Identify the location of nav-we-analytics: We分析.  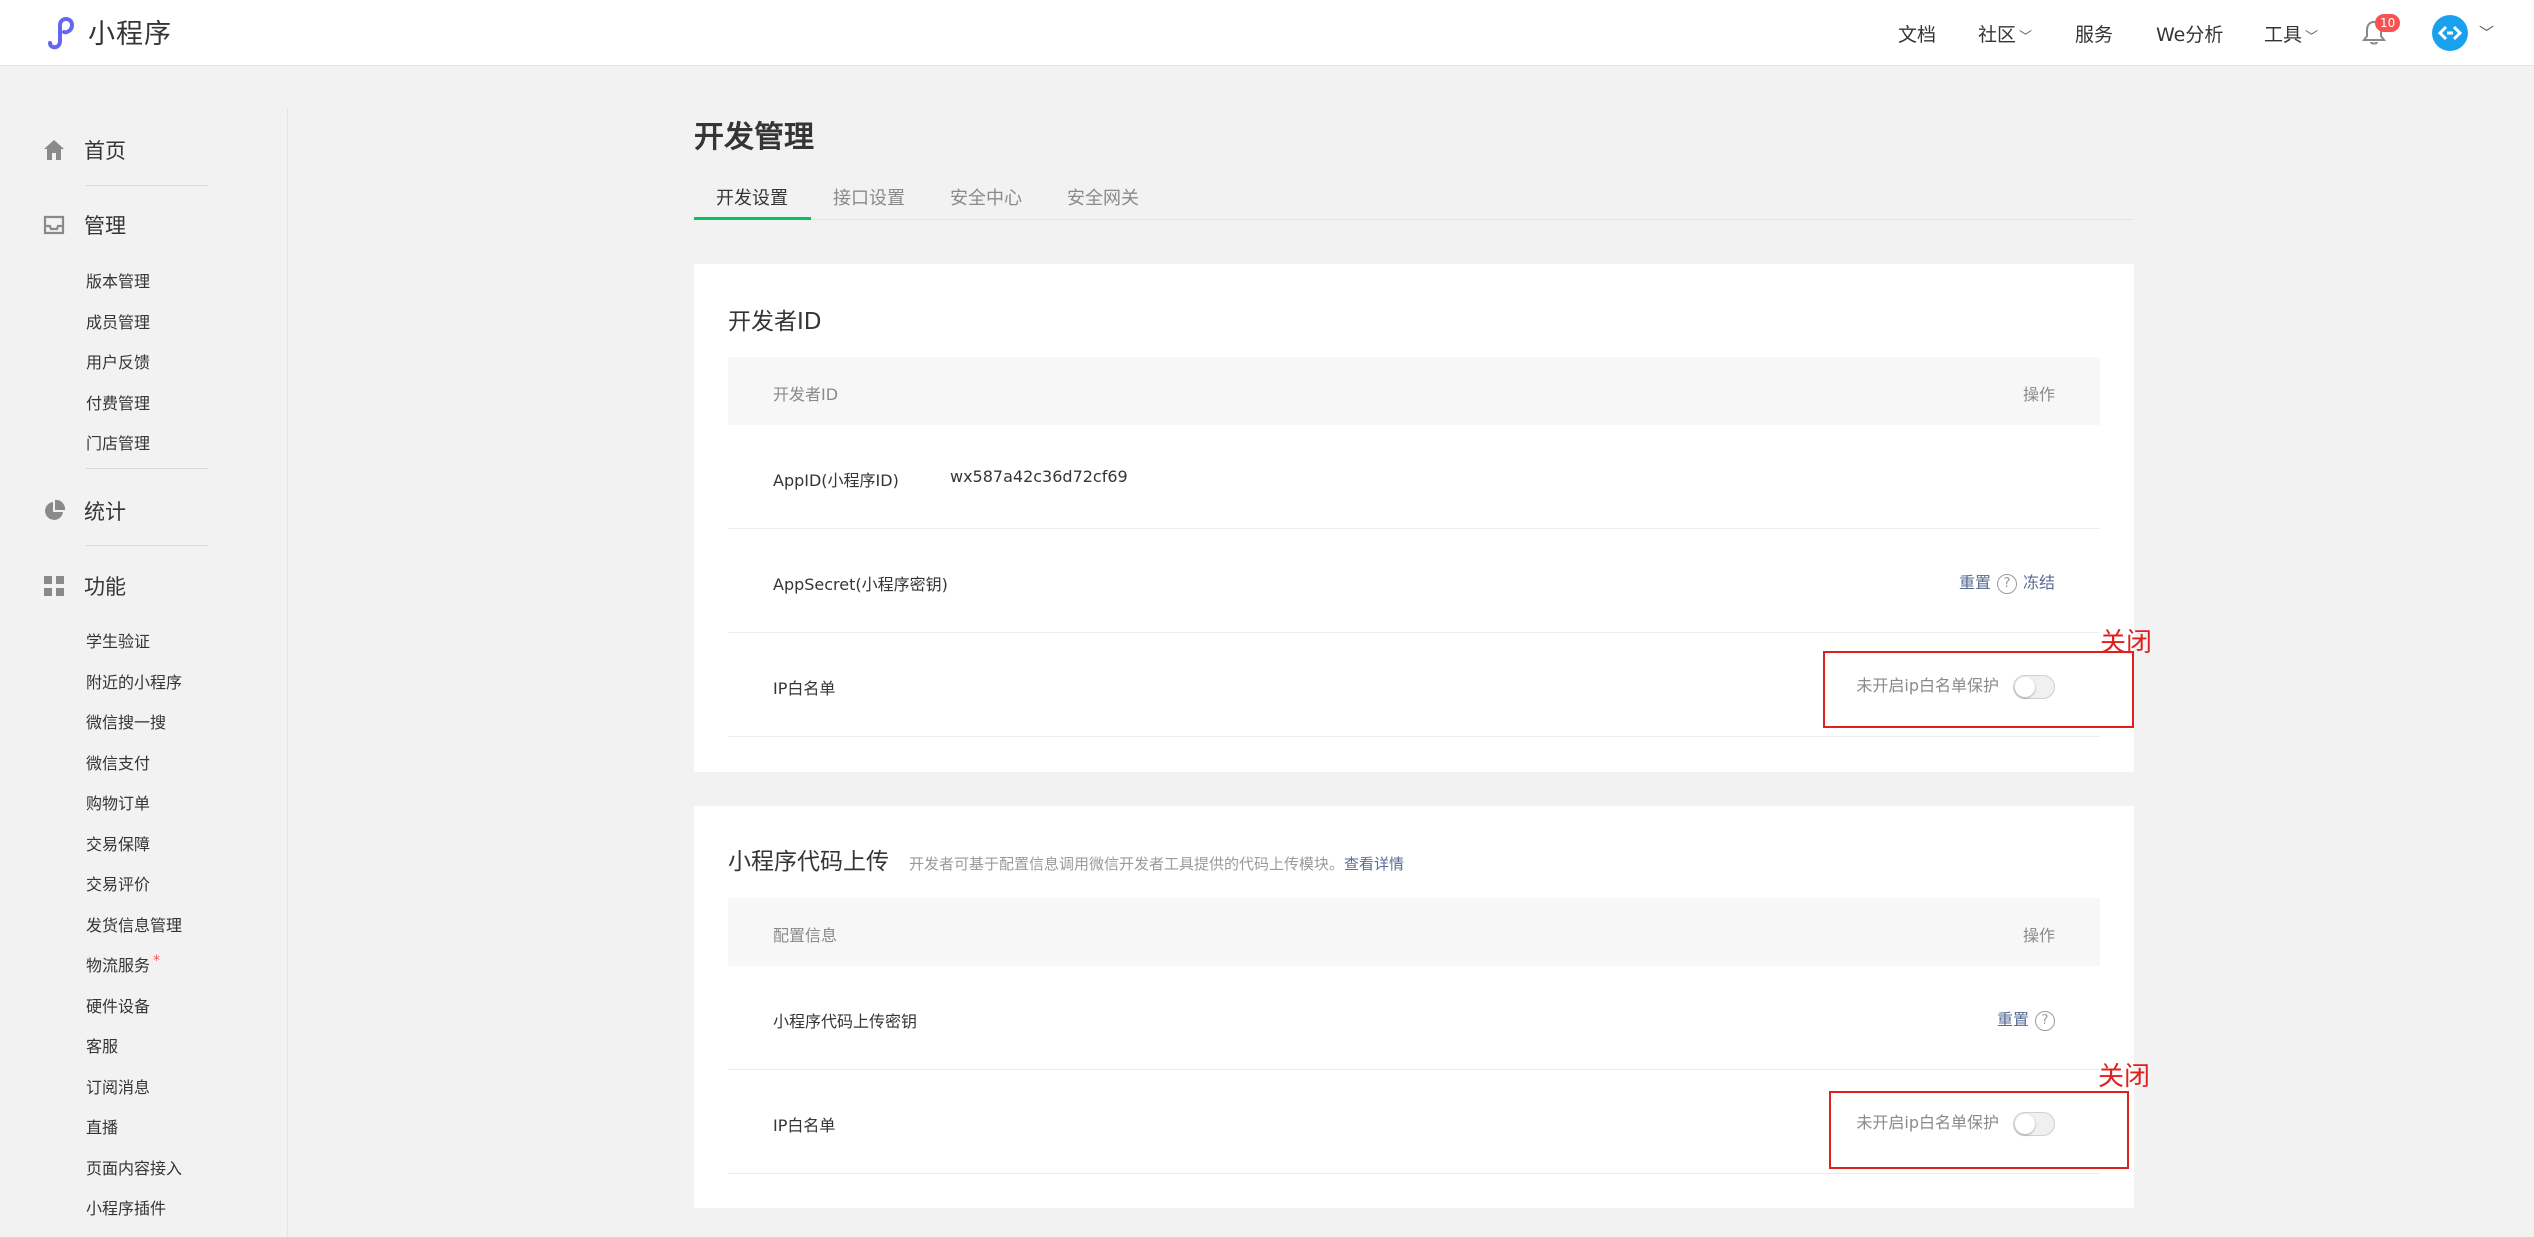
(2189, 33).